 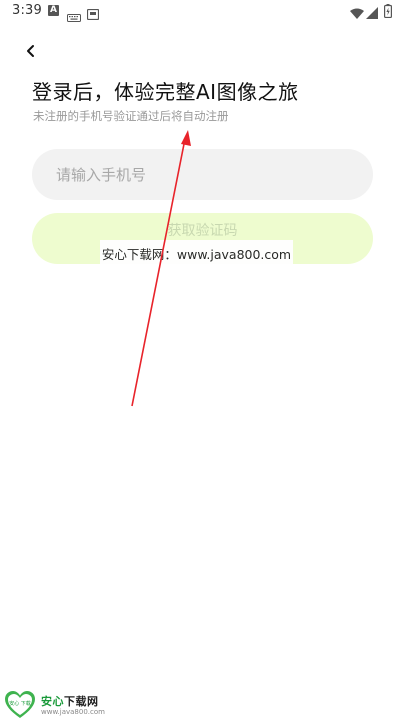 I want to click on heart-logo-icon: 安心 下载, so click(x=20, y=704).